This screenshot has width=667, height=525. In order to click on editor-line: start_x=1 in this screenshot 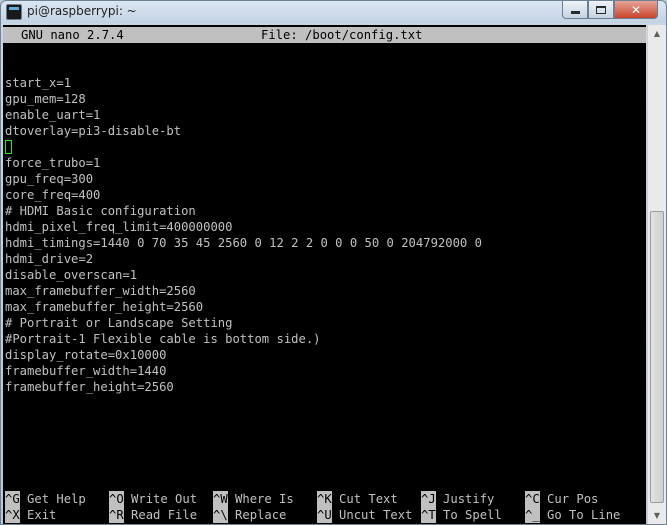, I will do `click(38, 83)`.